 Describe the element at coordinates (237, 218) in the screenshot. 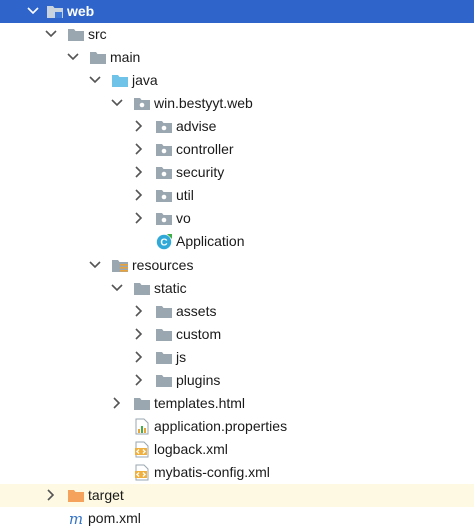

I see `tree-item-vo: vo` at that location.